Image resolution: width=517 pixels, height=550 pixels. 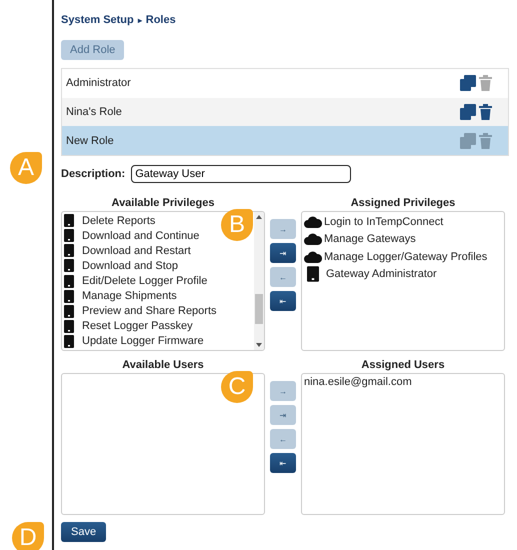 What do you see at coordinates (370, 274) in the screenshot?
I see `privilege-item: Gateway Administrator` at bounding box center [370, 274].